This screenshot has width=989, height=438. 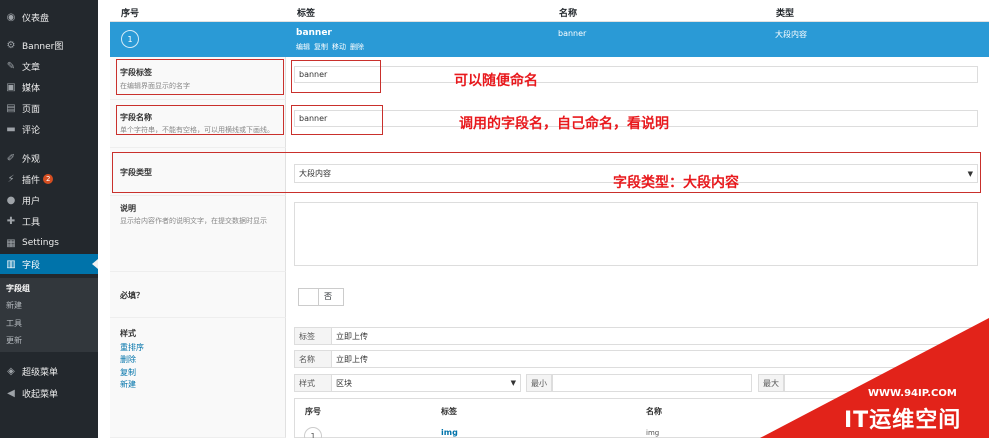 I want to click on update-count-badge: 2, so click(x=48, y=179).